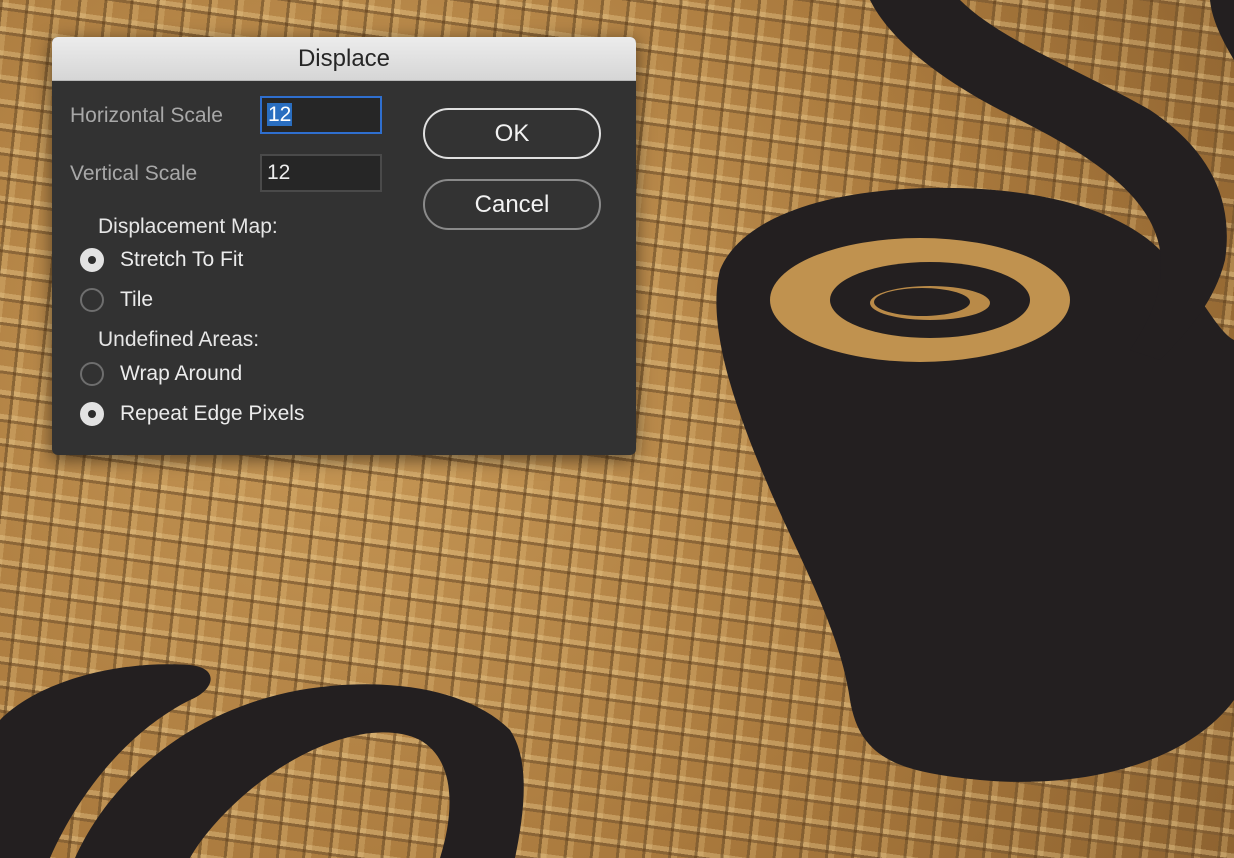 The height and width of the screenshot is (858, 1234). I want to click on radio-label: Wrap Around, so click(181, 373).